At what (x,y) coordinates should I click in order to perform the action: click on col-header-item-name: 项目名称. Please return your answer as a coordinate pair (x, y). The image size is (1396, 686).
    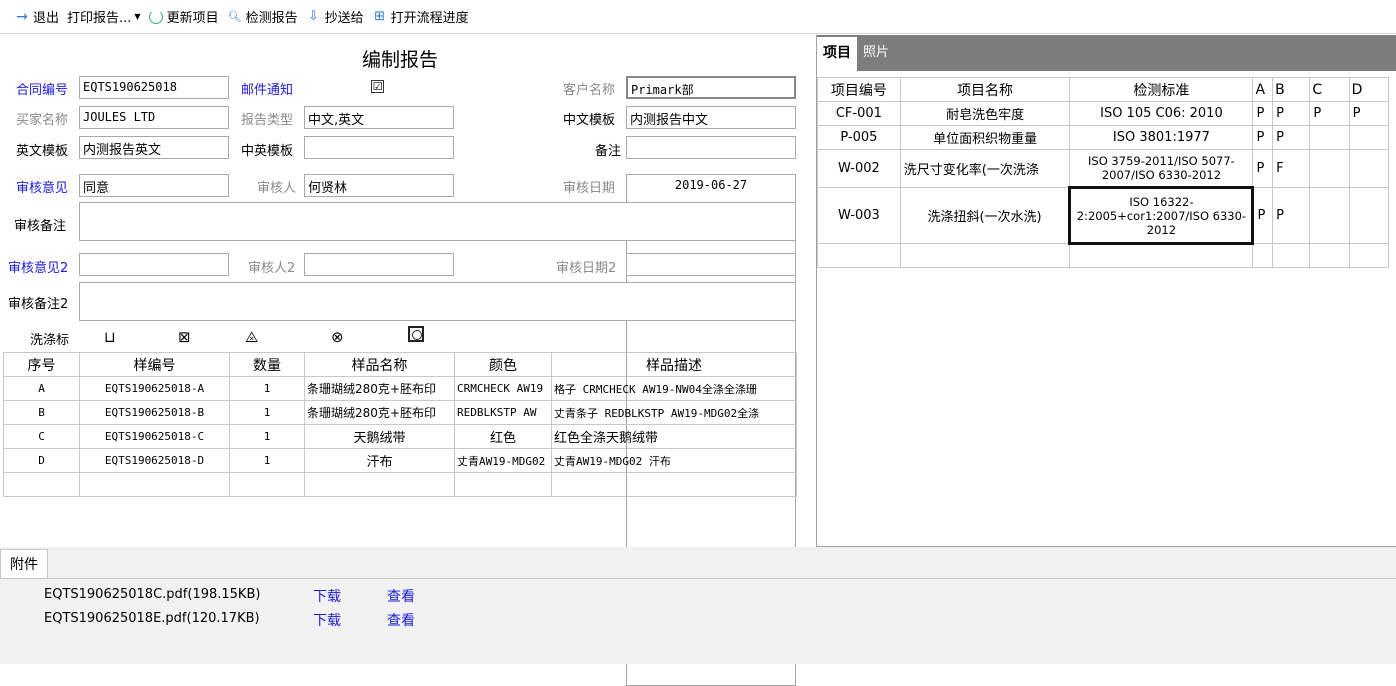
    Looking at the image, I should click on (985, 89).